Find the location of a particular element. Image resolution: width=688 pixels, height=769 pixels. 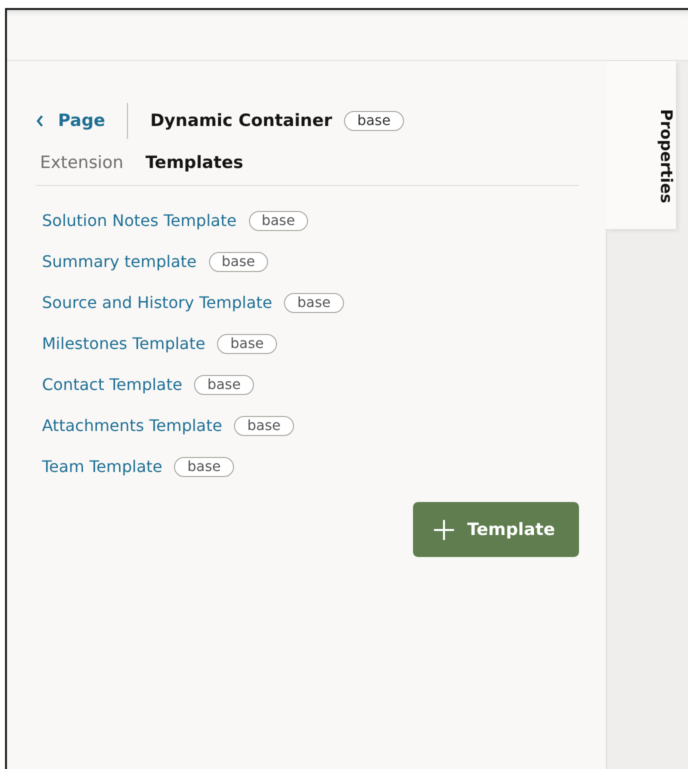

template-link: Contact Template is located at coordinates (112, 384).